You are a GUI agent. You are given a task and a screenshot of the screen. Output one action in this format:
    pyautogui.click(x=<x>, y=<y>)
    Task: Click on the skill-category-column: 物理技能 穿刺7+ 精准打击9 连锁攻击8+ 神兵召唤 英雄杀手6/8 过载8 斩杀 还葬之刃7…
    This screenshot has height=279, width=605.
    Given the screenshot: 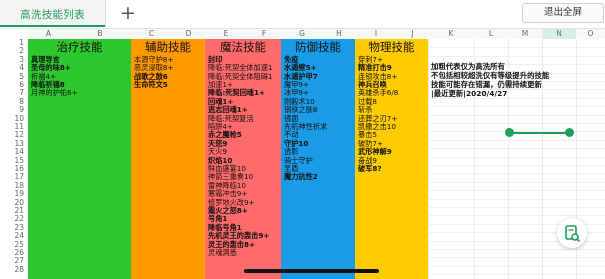 What is the action you would take?
    pyautogui.click(x=391, y=159)
    